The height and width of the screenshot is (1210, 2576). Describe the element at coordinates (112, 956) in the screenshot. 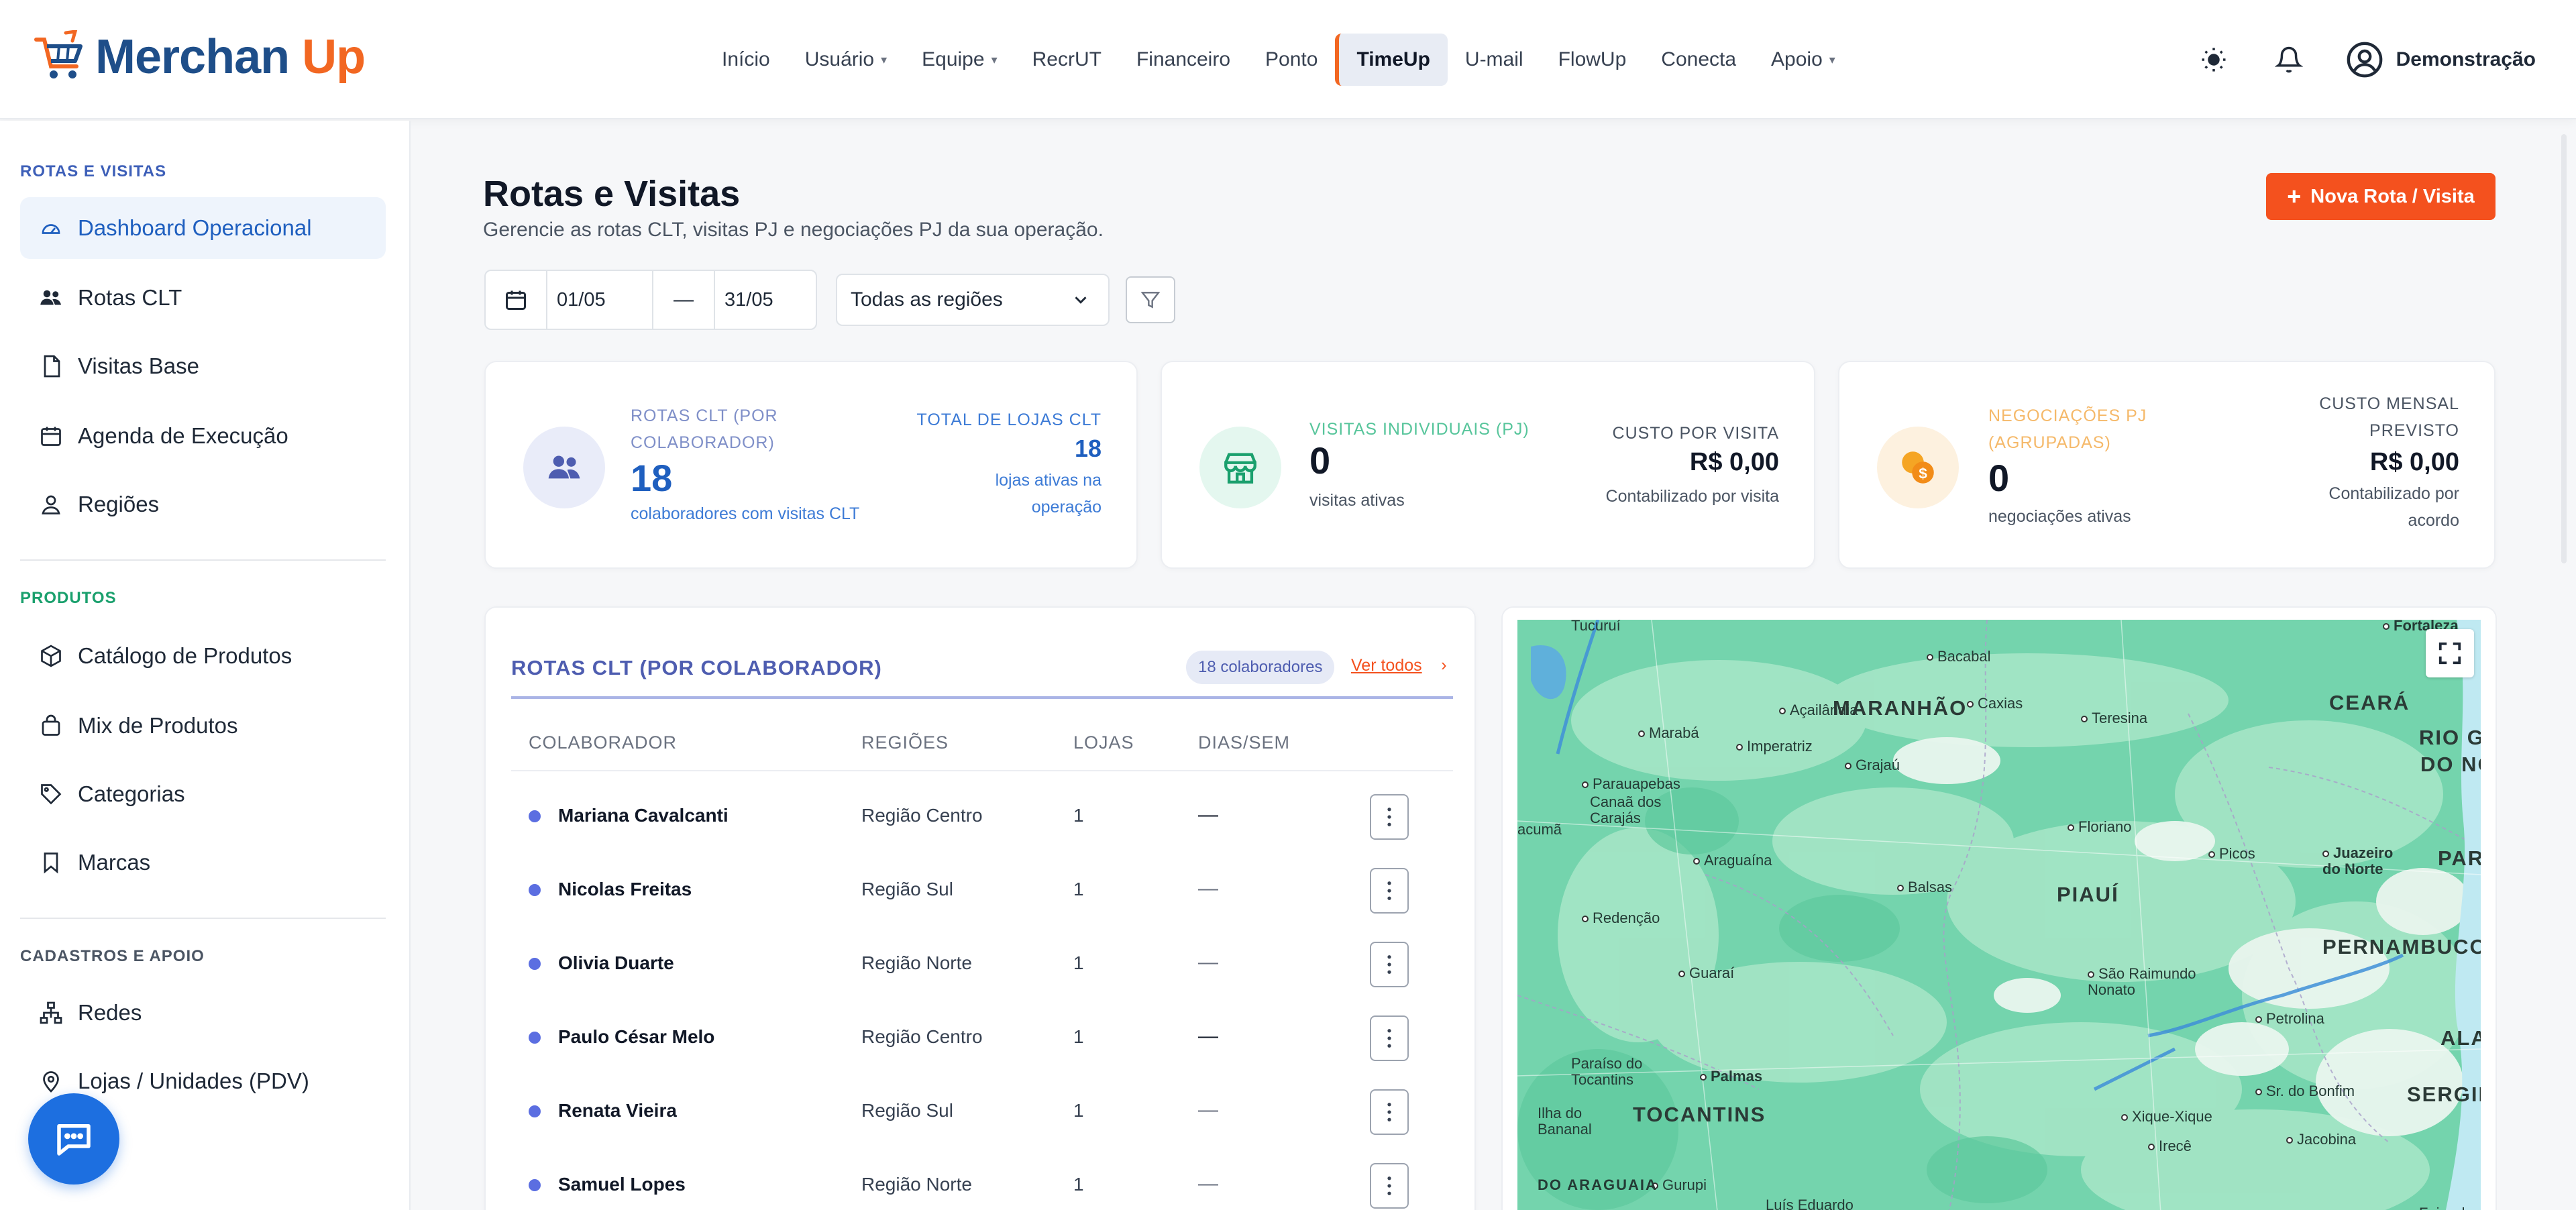

I see `sidebar-section-title: CADASTROS E APOIO` at that location.